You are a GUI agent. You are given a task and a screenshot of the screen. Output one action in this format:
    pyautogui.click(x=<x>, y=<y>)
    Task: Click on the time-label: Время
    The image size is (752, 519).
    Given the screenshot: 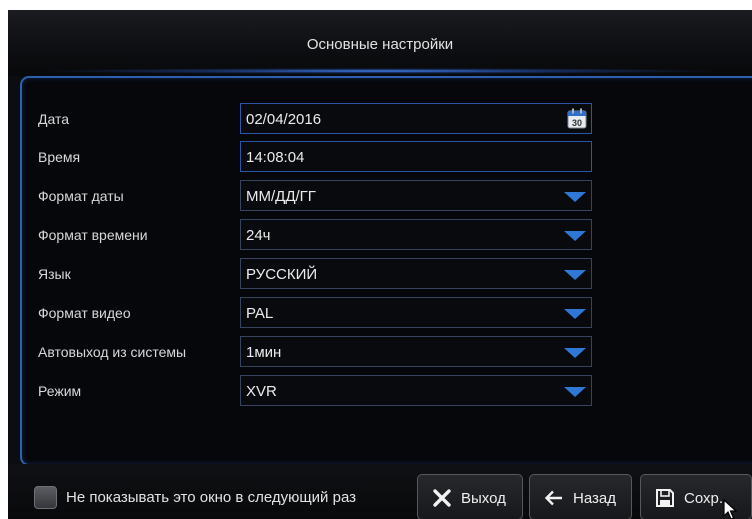 What is the action you would take?
    pyautogui.click(x=59, y=157)
    